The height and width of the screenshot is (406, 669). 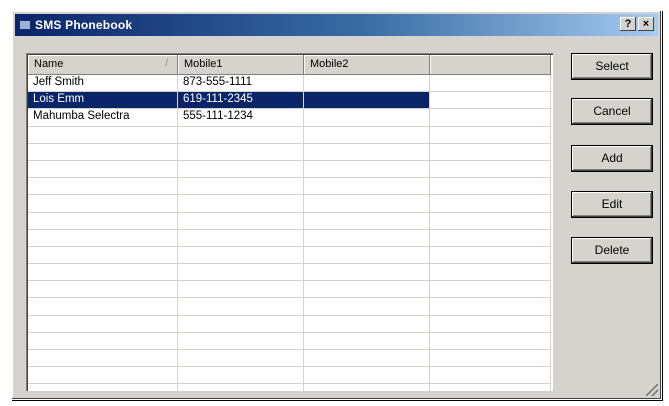 What do you see at coordinates (612, 158) in the screenshot?
I see `add-button: Add` at bounding box center [612, 158].